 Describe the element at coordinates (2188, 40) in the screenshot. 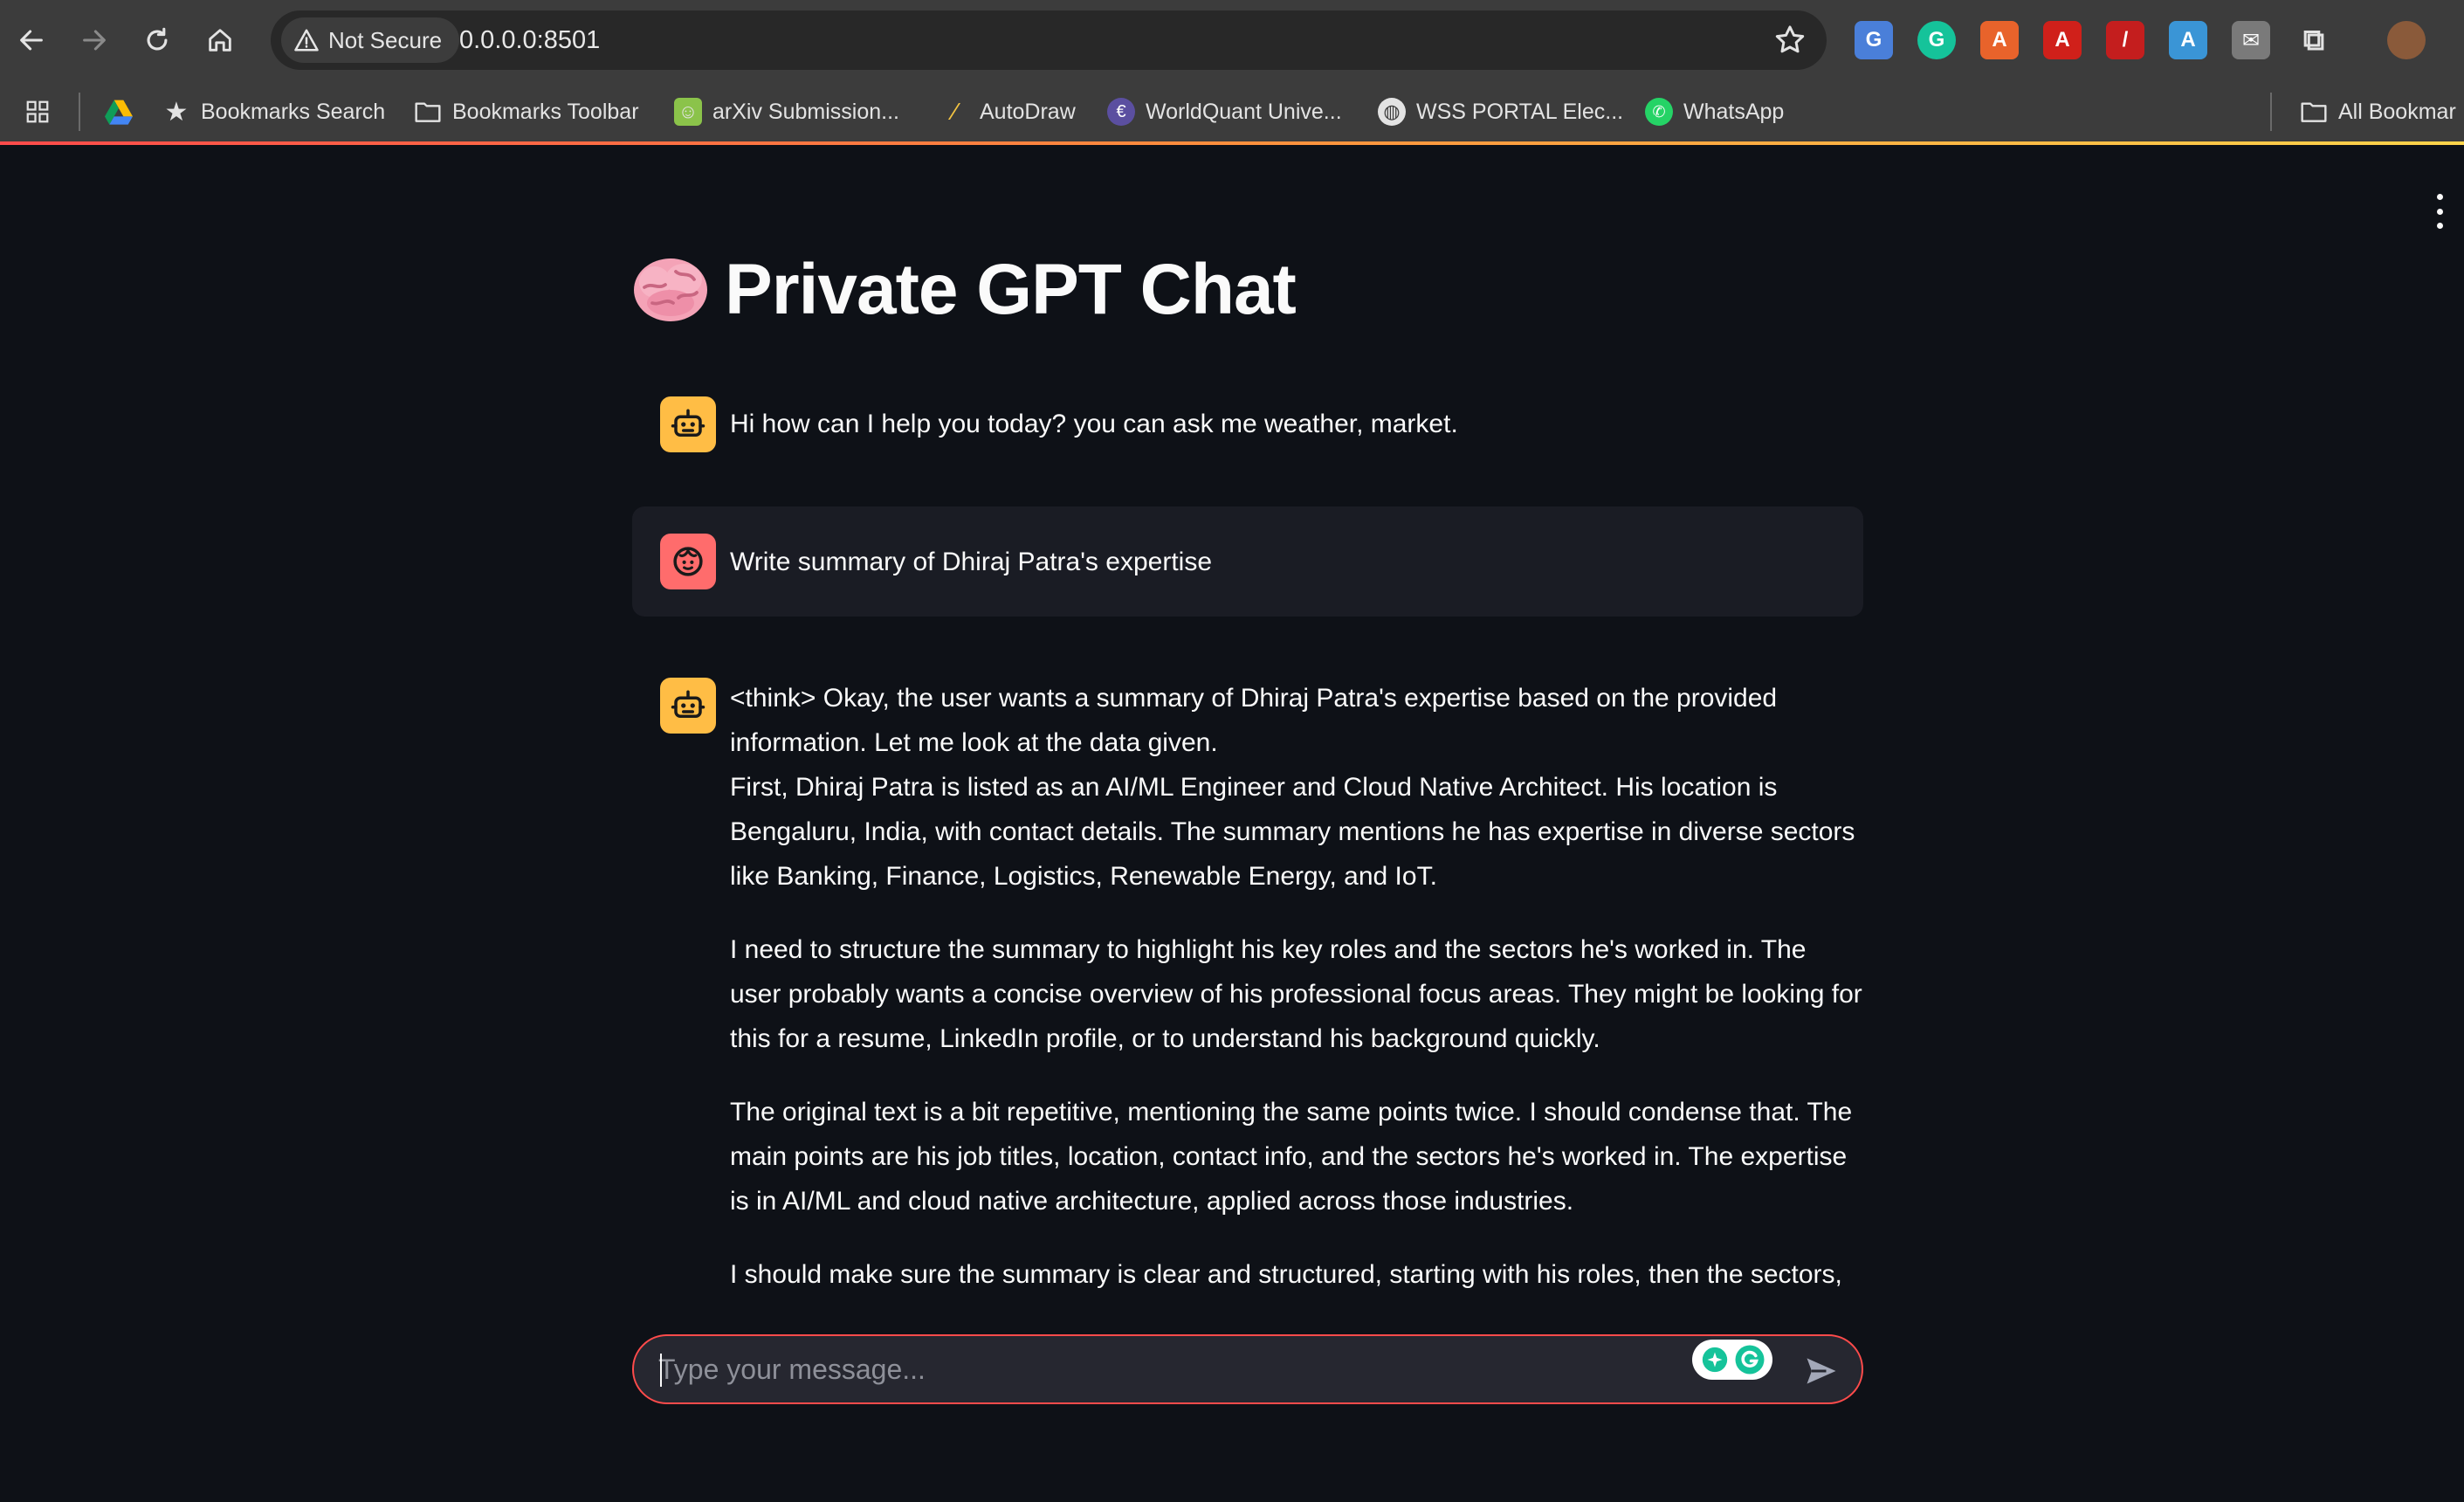

I see `translator-extension-icon: A` at that location.